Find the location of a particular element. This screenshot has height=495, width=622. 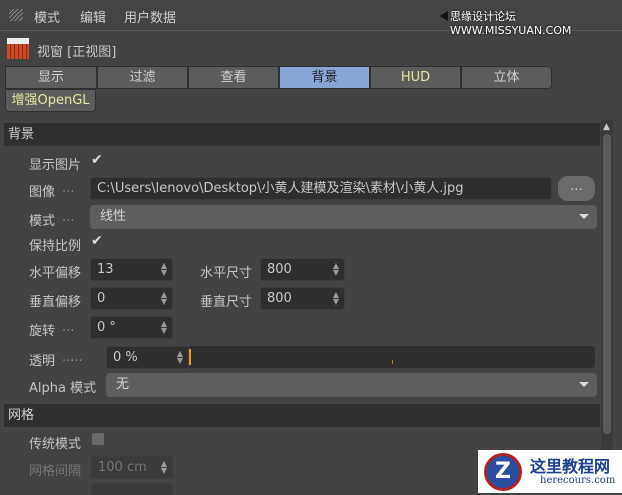

site-watermark: Z 这里教程网 herecours.com is located at coordinates (550, 471).